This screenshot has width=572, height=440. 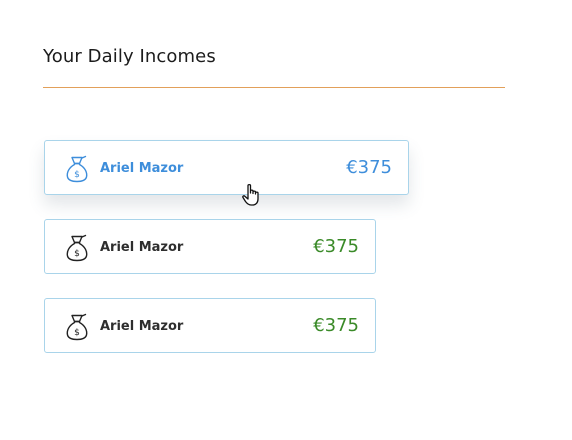 What do you see at coordinates (129, 56) in the screenshot?
I see `page-title: Your Daily Incomes` at bounding box center [129, 56].